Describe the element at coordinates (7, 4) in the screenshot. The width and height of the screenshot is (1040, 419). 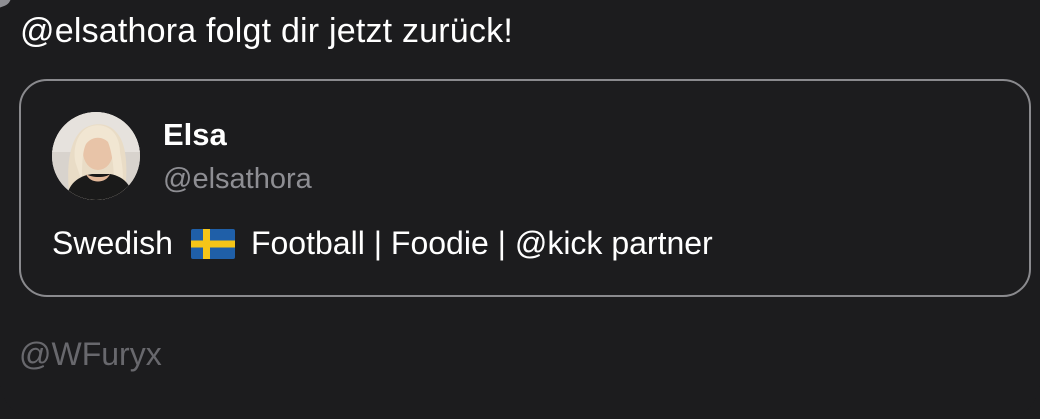
I see `corner-decoration` at that location.